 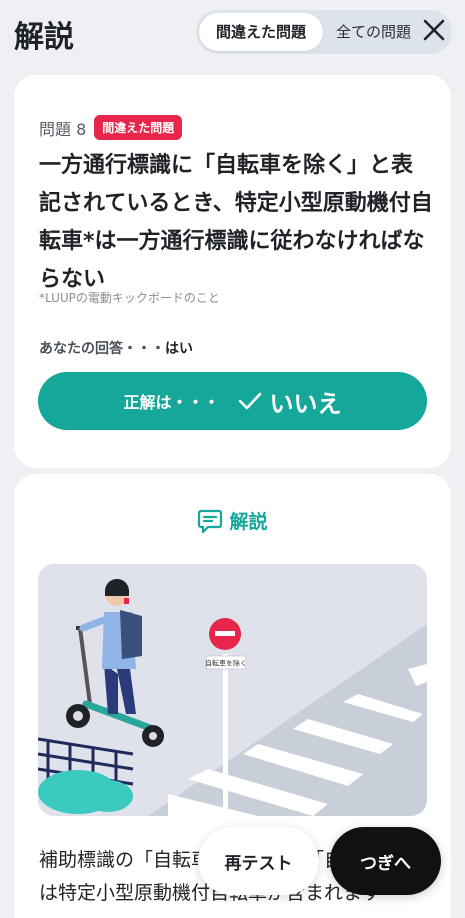 I want to click on retest-button: 再テスト, so click(x=258, y=861).